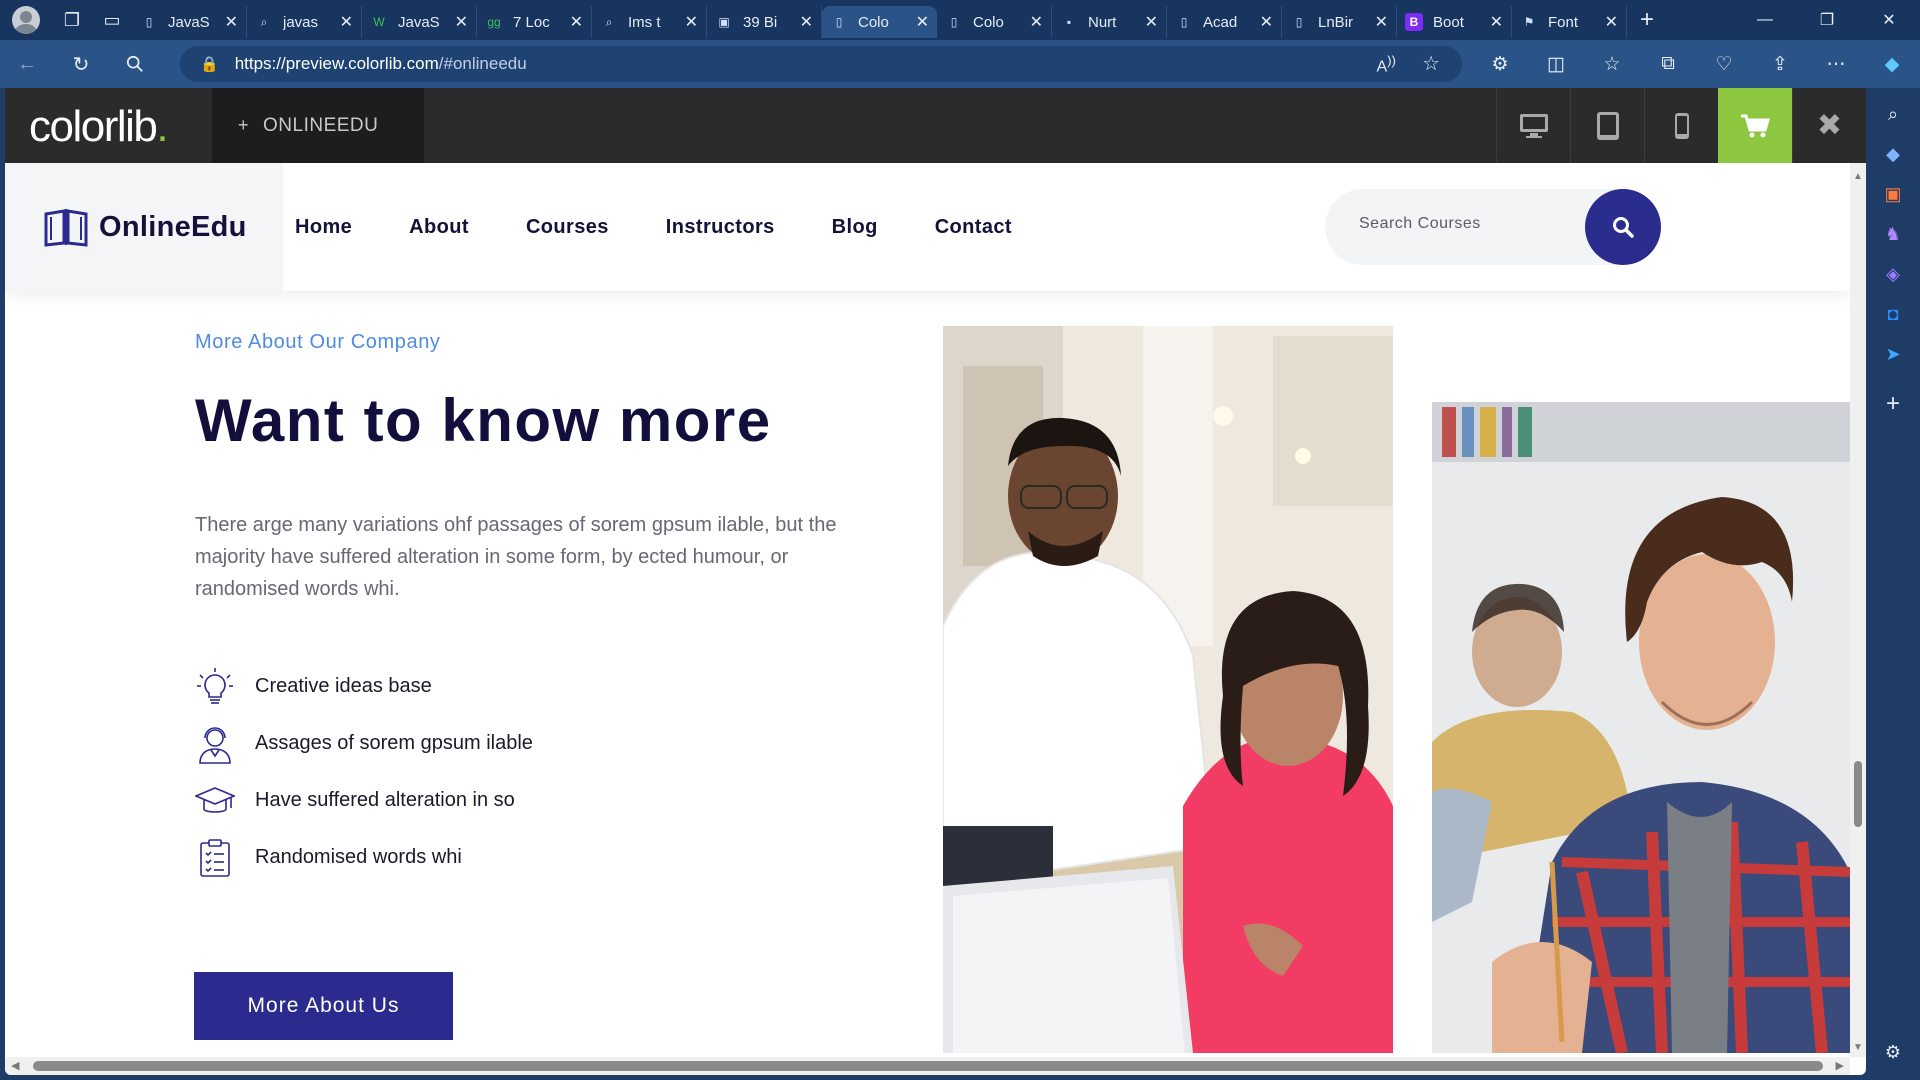 The image size is (1920, 1080). I want to click on scroll-down-arrow-icon: ▼, so click(1858, 1047).